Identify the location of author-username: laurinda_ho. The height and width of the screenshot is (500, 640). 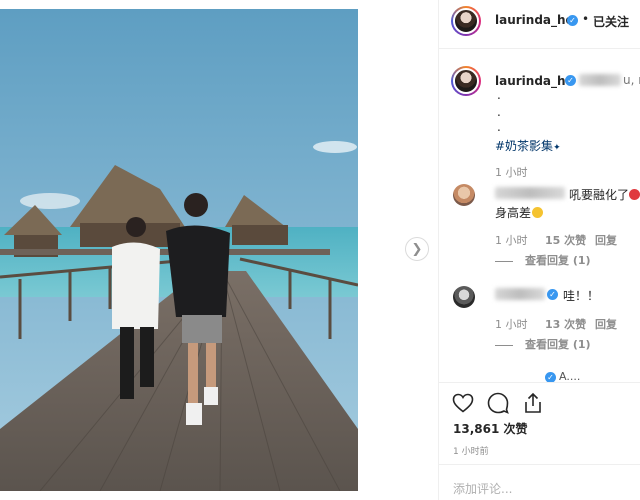
(534, 20).